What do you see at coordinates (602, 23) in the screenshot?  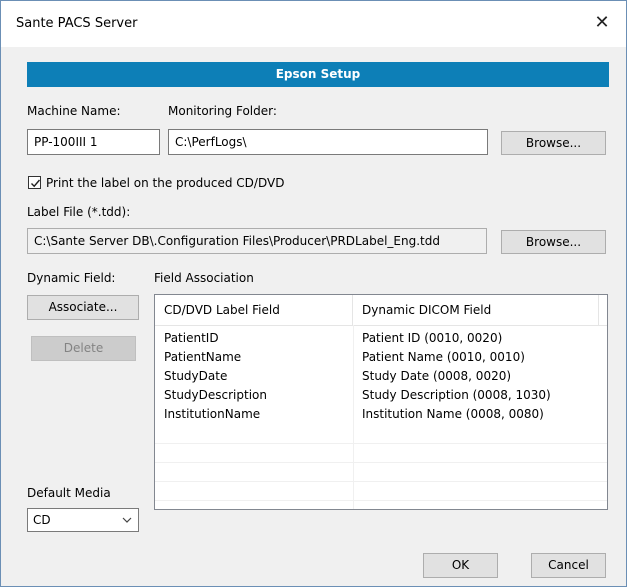 I see `close-icon: ✕` at bounding box center [602, 23].